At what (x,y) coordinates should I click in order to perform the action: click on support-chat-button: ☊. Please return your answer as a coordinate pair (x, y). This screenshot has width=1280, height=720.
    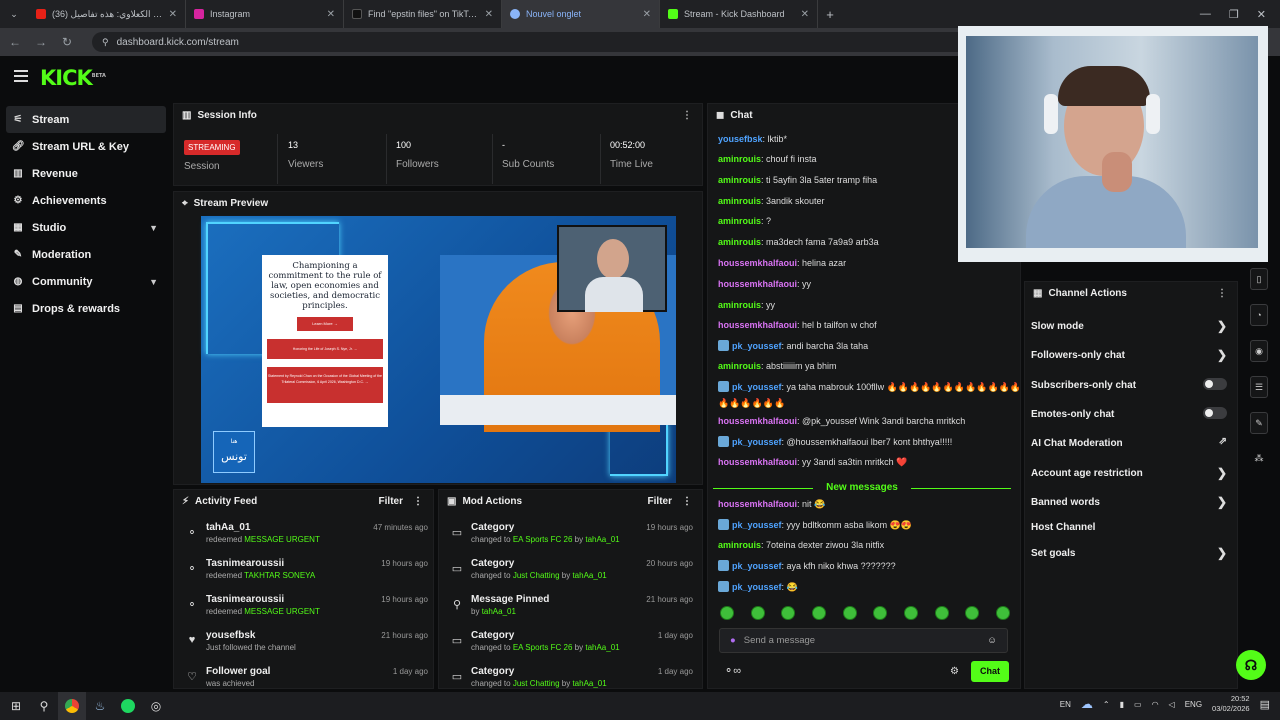
    Looking at the image, I should click on (1251, 665).